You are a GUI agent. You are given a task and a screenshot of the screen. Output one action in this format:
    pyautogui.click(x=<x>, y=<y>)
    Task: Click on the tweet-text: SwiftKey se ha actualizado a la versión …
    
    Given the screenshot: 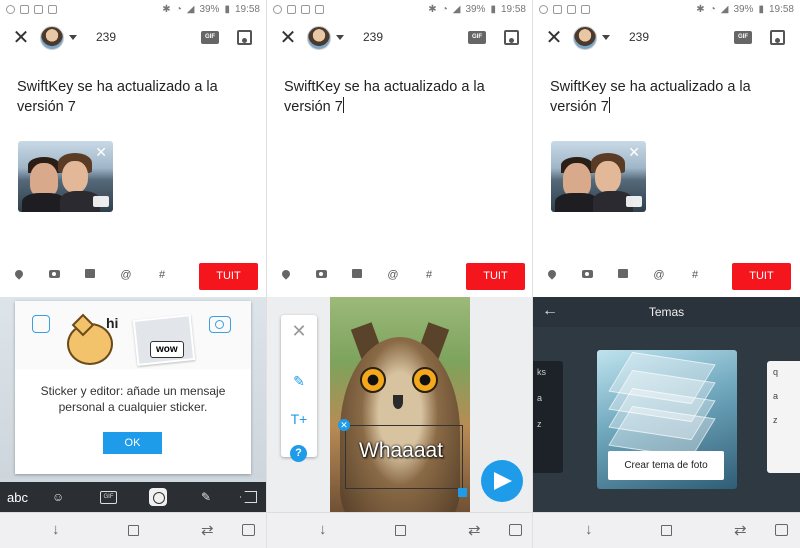 What is the action you would take?
    pyautogui.click(x=650, y=97)
    